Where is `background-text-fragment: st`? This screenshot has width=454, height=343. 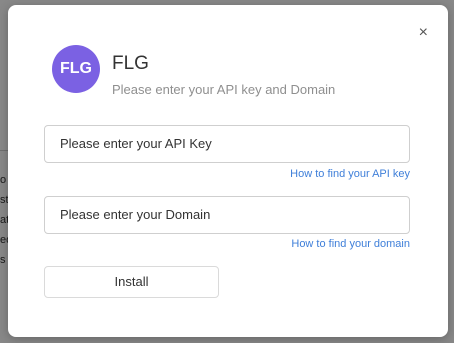 background-text-fragment: st is located at coordinates (4, 200).